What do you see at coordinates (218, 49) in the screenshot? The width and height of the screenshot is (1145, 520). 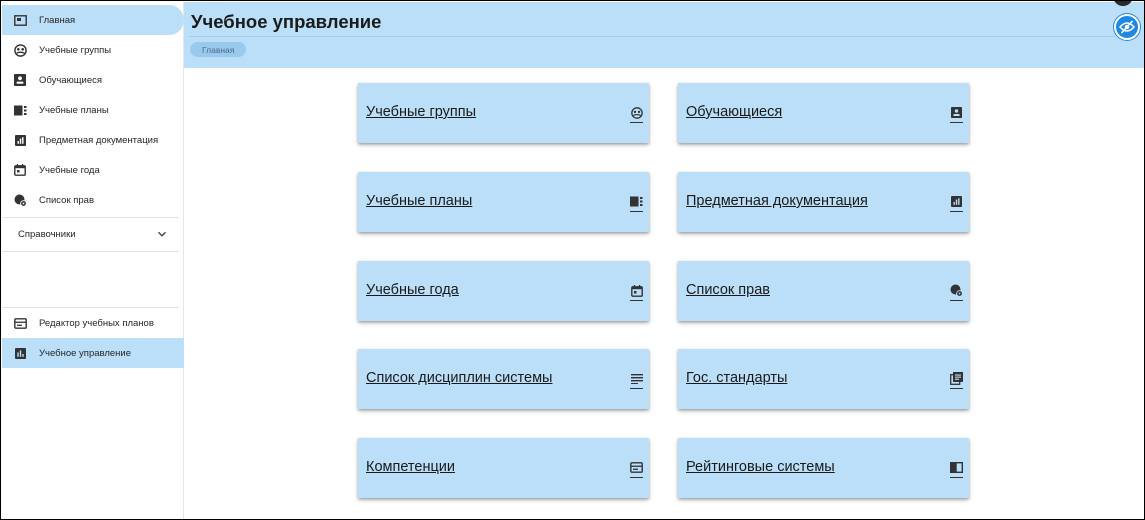 I see `breadcrumb-home: Главная` at bounding box center [218, 49].